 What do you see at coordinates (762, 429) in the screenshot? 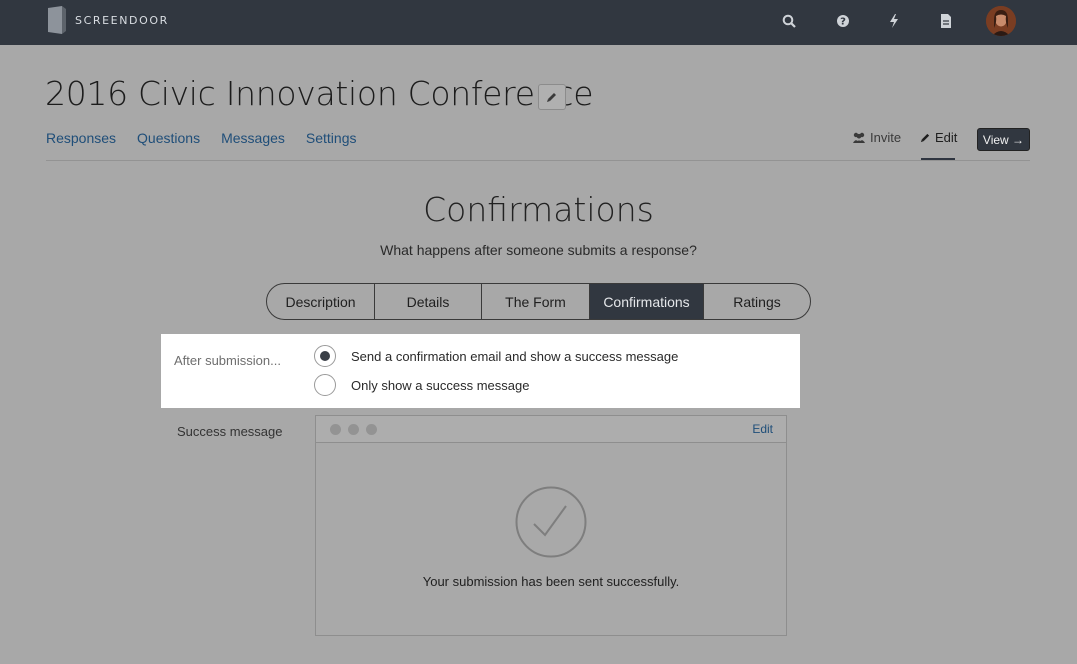
I see `edit-success-message-link: Edit` at bounding box center [762, 429].